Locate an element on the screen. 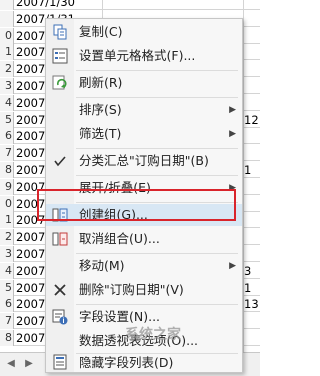  ungroup-icon is located at coordinates (60, 239).